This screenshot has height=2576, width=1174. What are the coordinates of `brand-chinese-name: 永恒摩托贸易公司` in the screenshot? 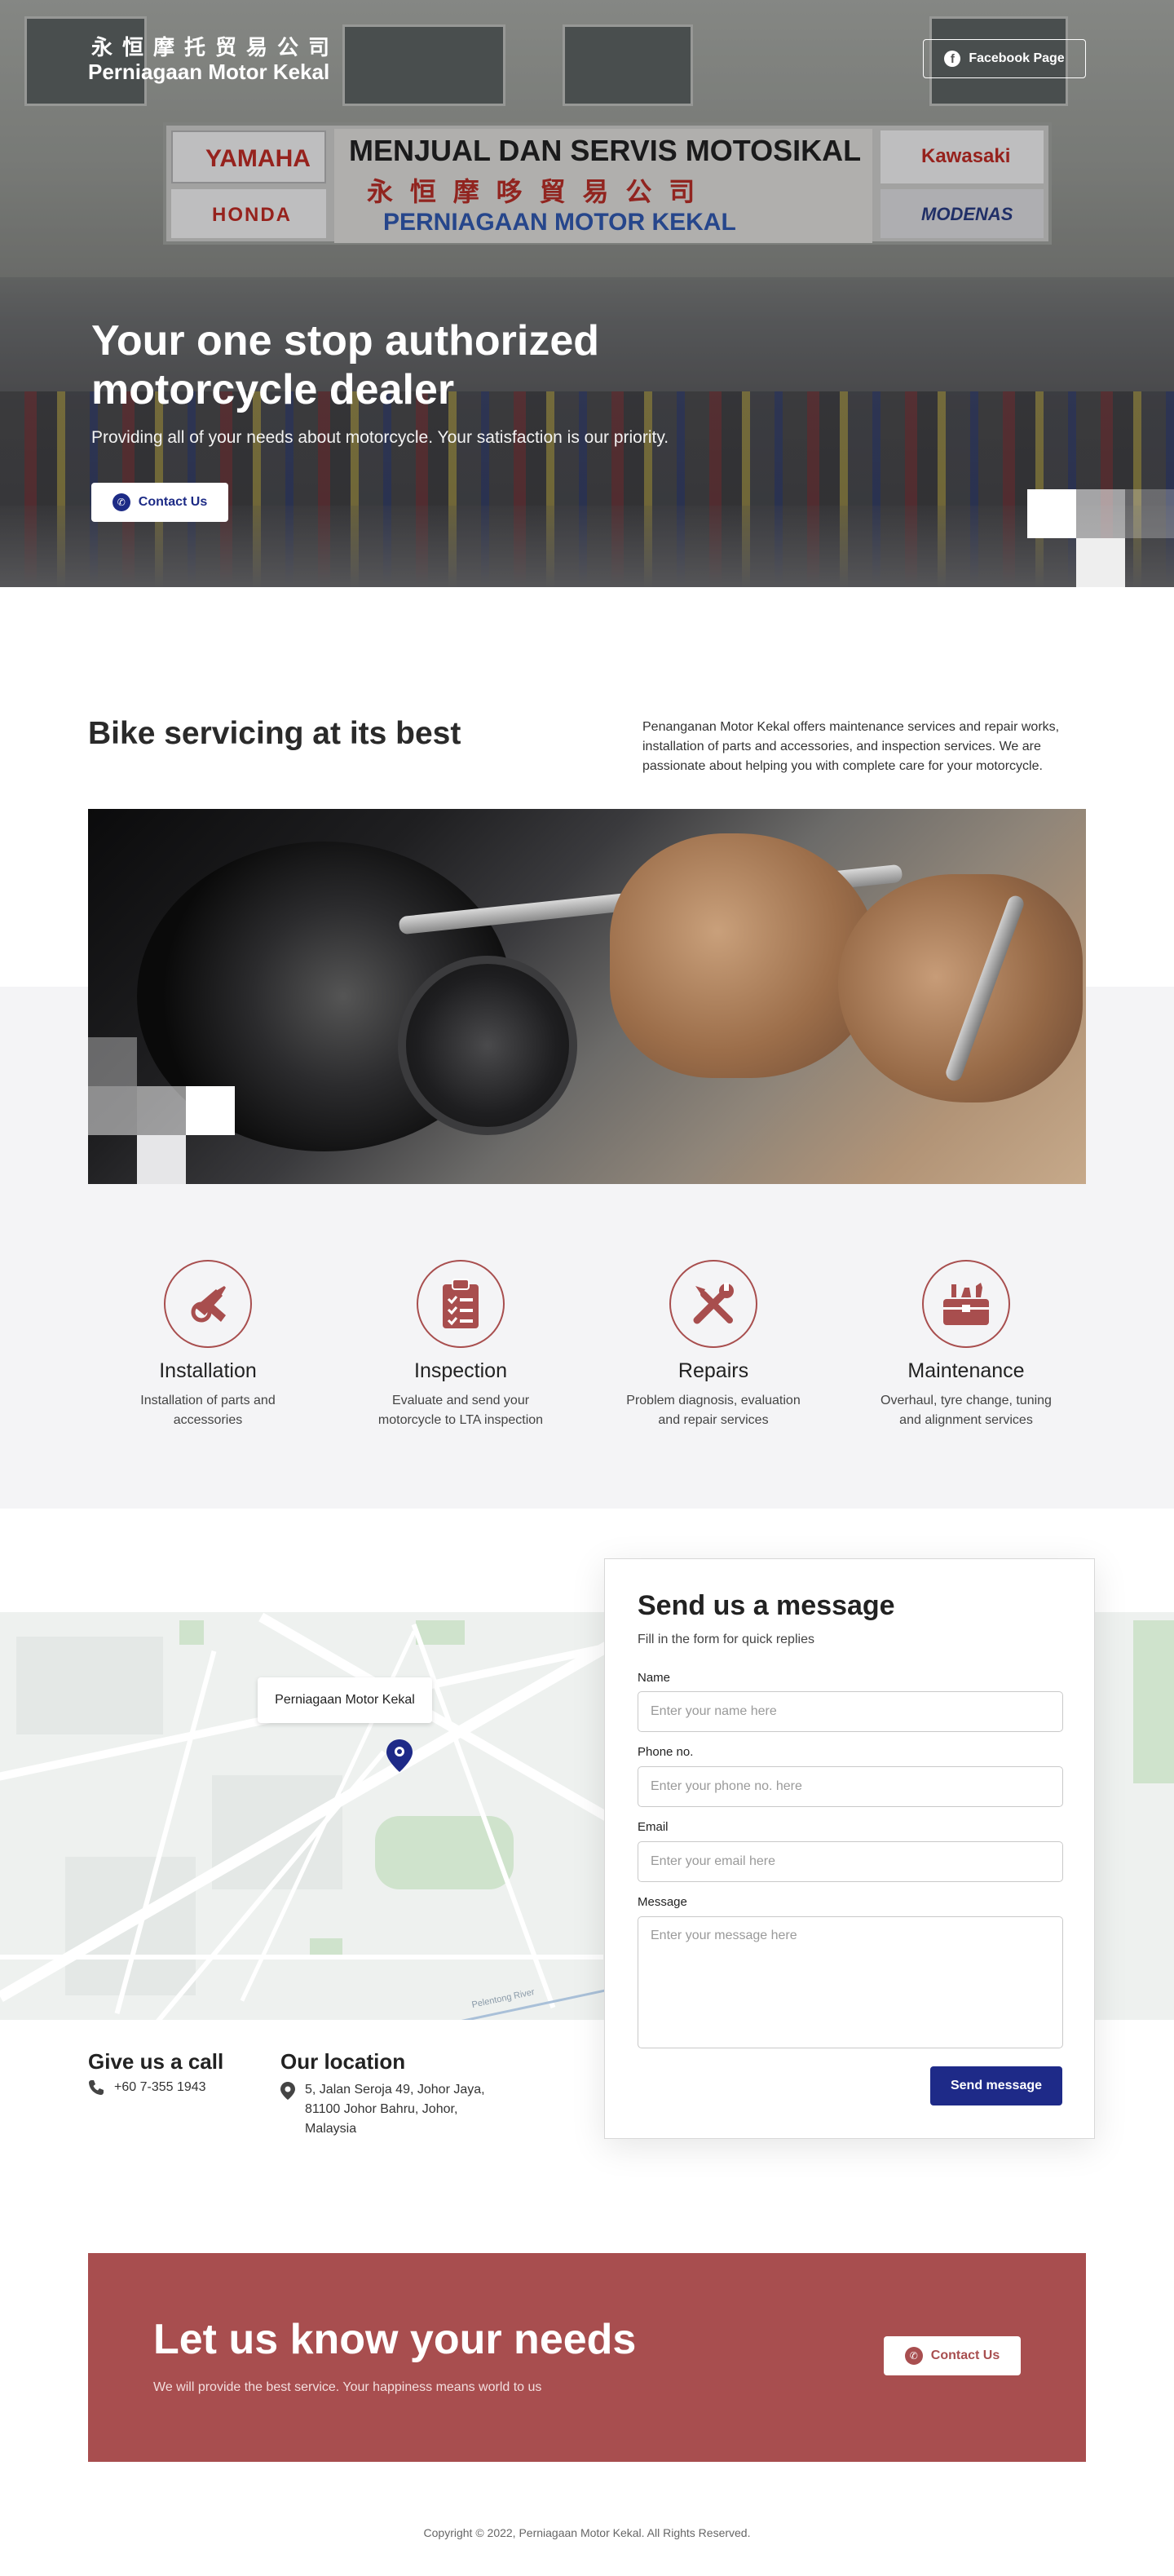 It's located at (215, 47).